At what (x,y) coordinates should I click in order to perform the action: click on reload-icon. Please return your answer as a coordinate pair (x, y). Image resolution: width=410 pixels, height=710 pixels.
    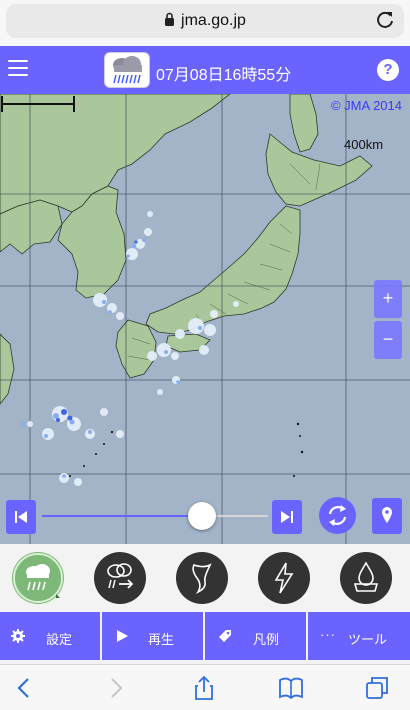
    Looking at the image, I should click on (385, 20).